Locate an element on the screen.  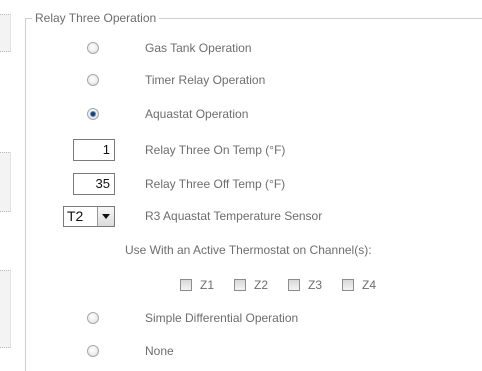
zone-label: Z4 is located at coordinates (369, 285).